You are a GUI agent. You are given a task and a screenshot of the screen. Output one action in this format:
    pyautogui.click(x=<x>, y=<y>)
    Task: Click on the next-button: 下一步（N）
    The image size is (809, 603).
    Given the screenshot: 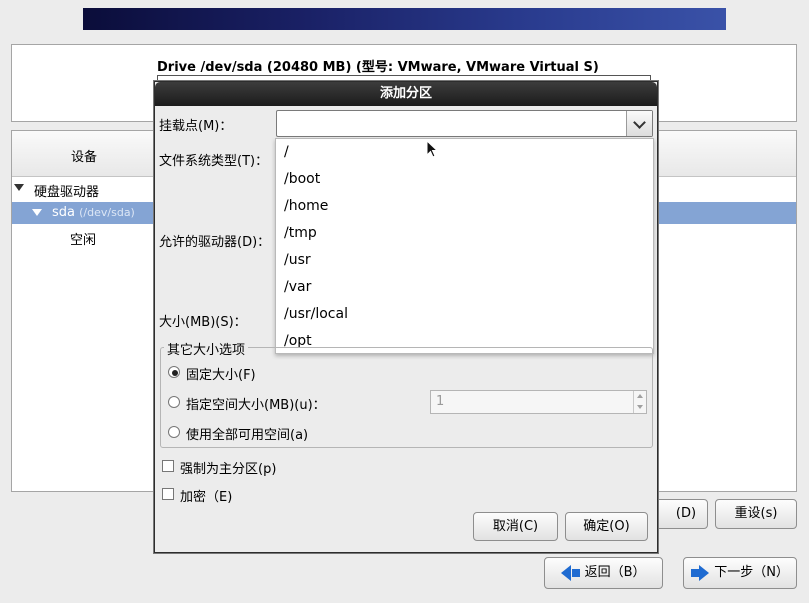 What is the action you would take?
    pyautogui.click(x=740, y=573)
    